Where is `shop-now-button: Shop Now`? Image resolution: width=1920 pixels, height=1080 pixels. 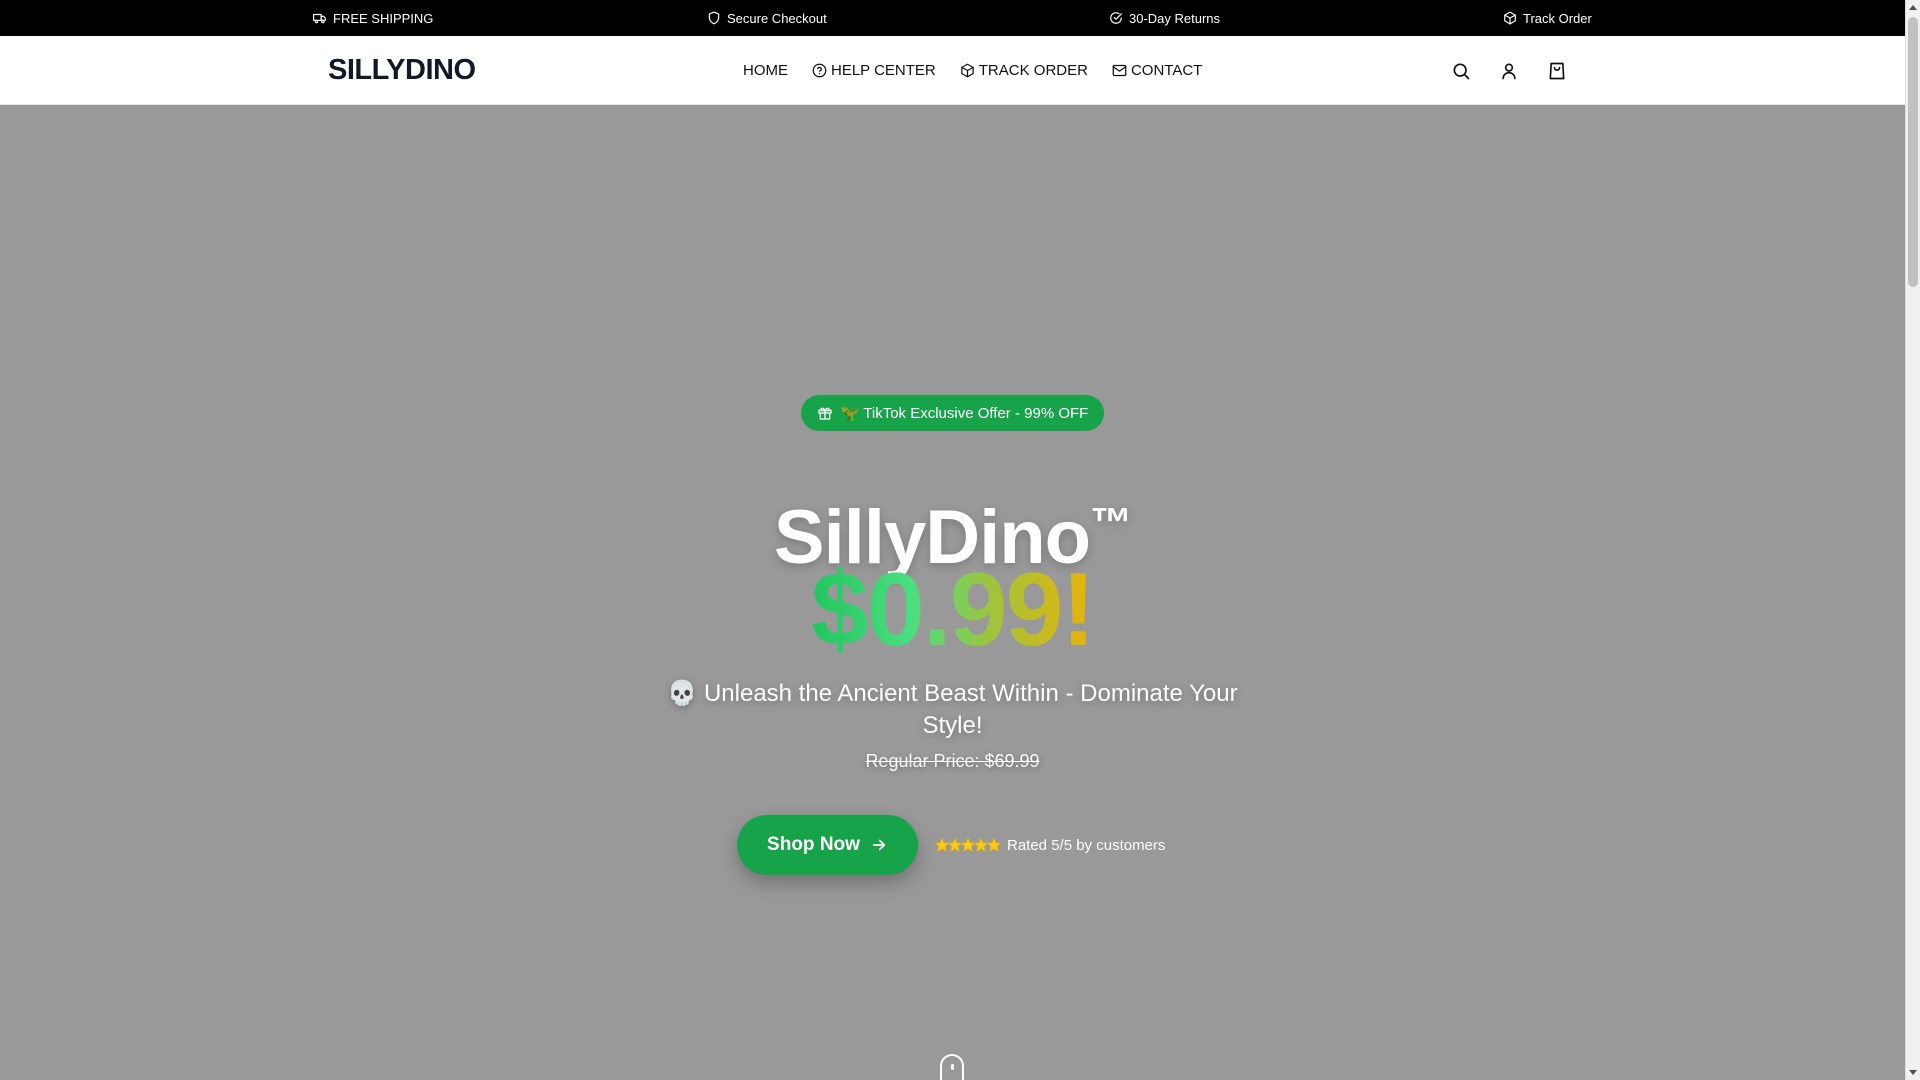 shop-now-button: Shop Now is located at coordinates (827, 845).